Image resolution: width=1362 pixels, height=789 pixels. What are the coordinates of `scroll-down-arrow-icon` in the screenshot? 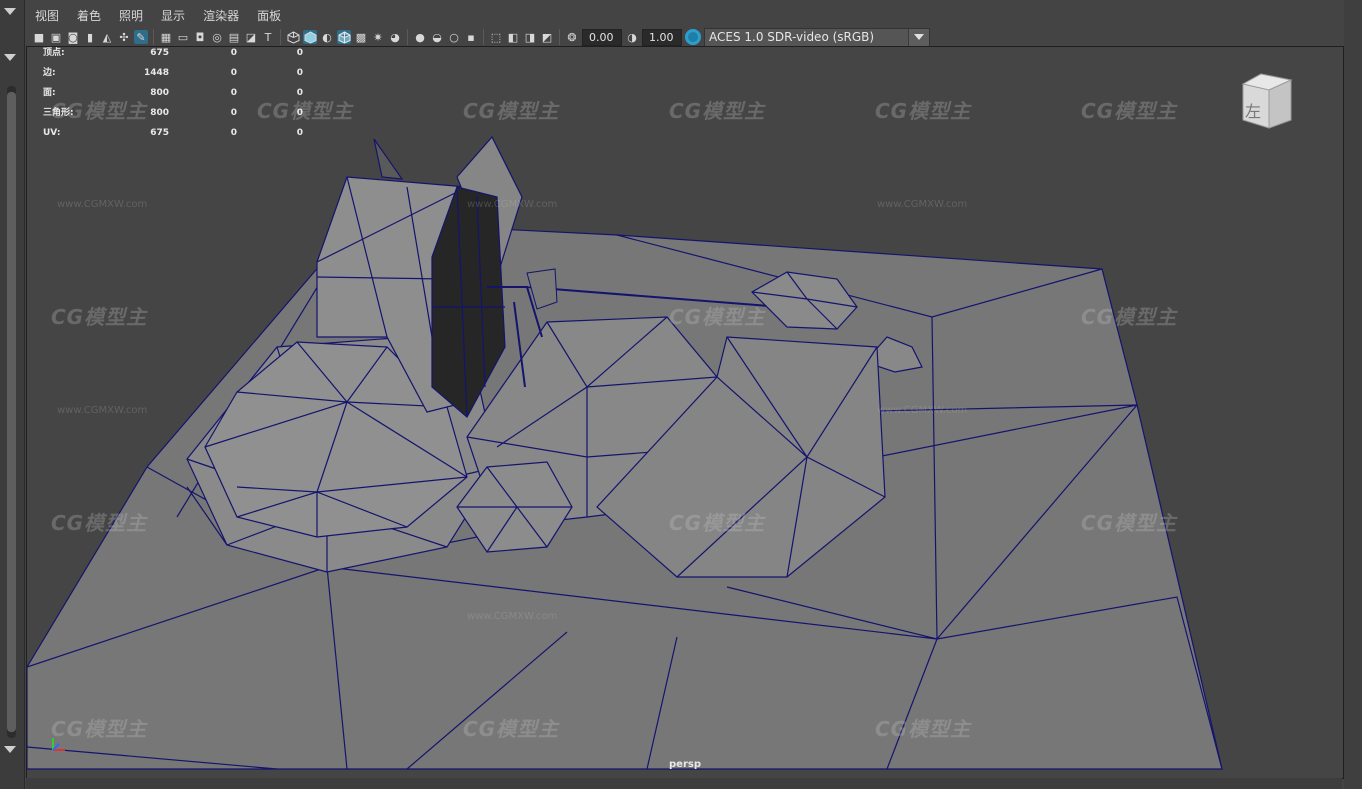 It's located at (10, 749).